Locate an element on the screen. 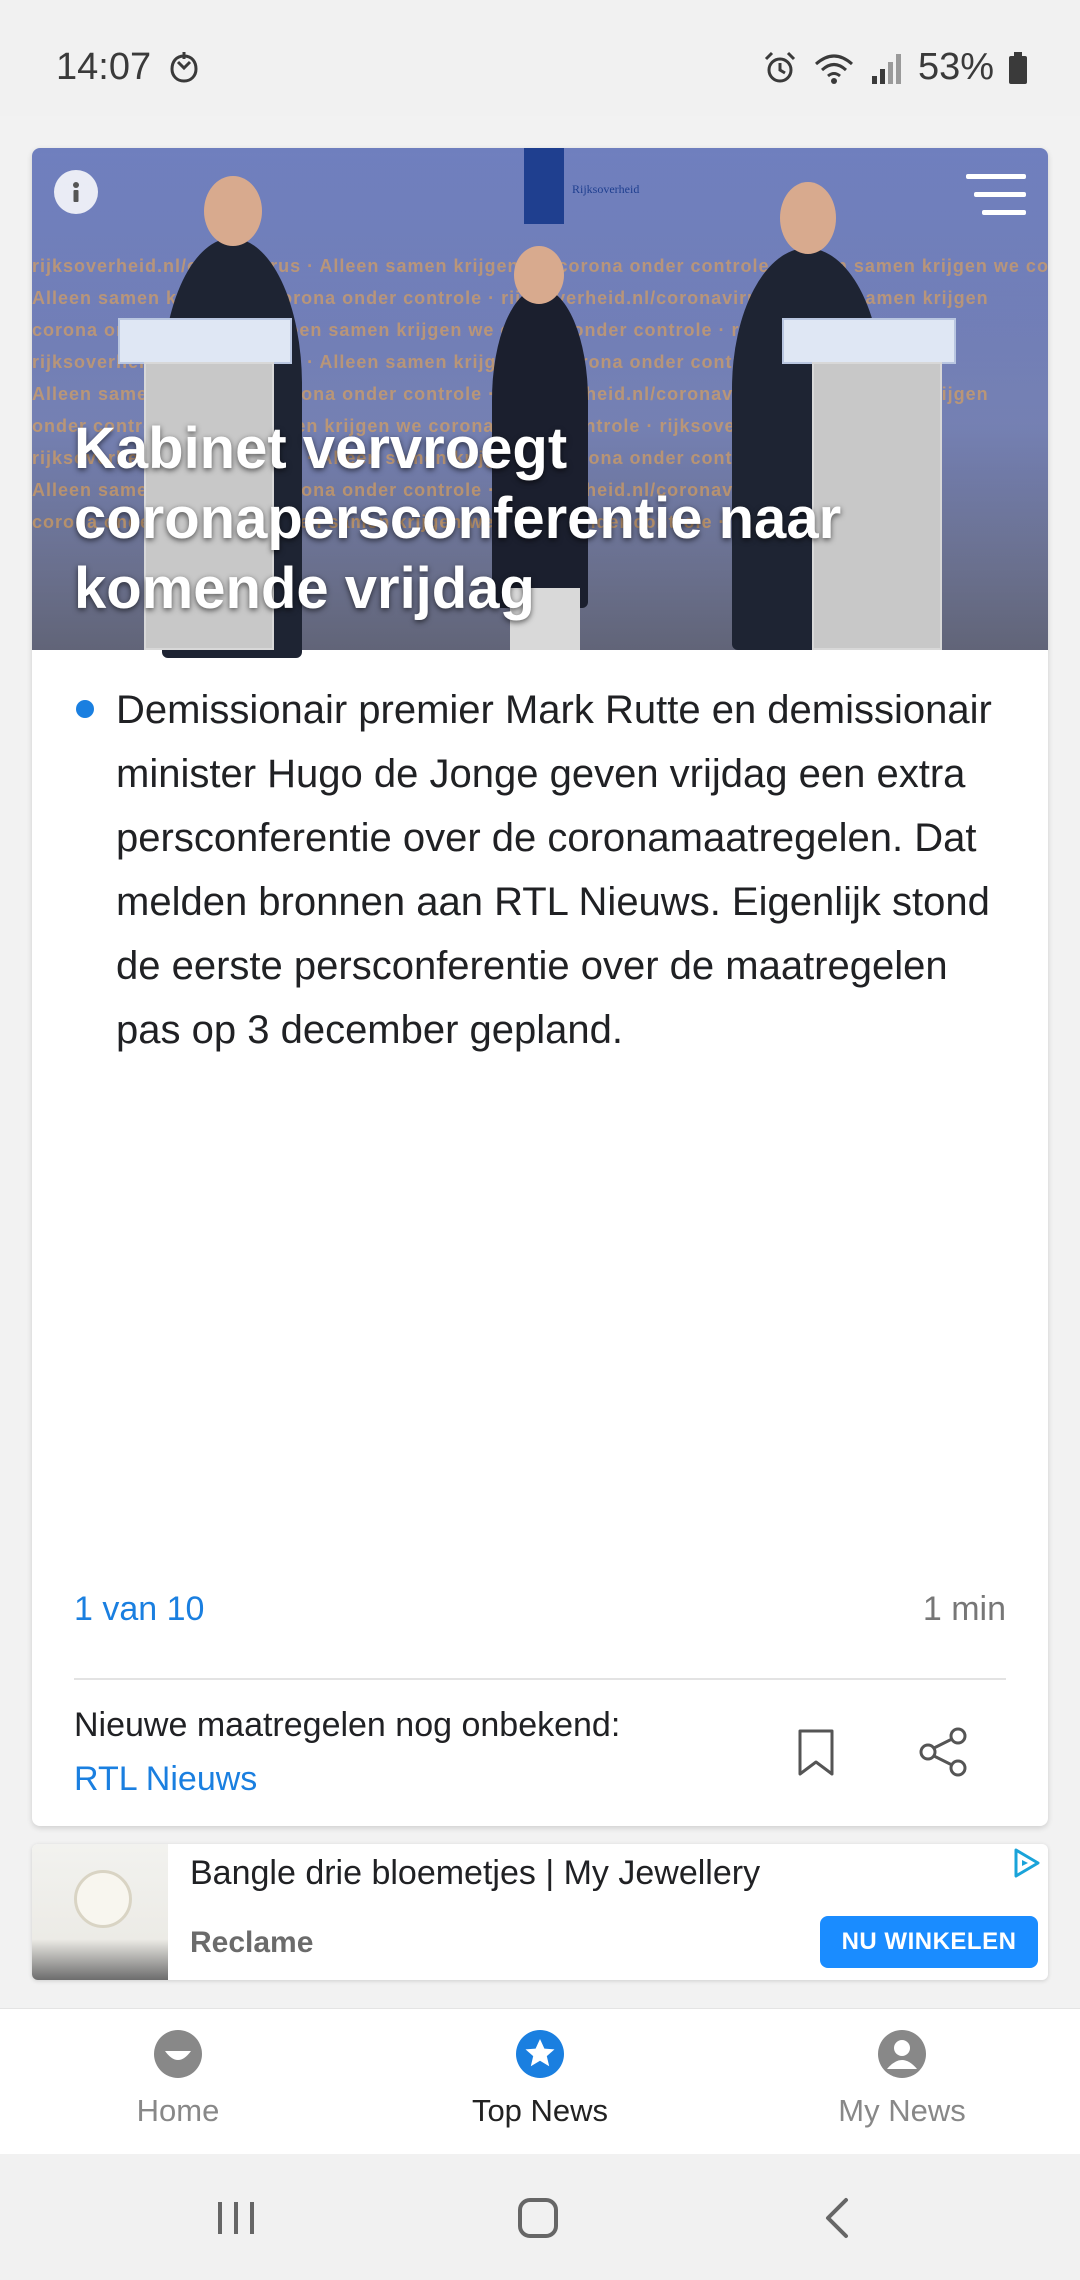 This screenshot has height=2280, width=1080. home-smile-icon is located at coordinates (178, 2054).